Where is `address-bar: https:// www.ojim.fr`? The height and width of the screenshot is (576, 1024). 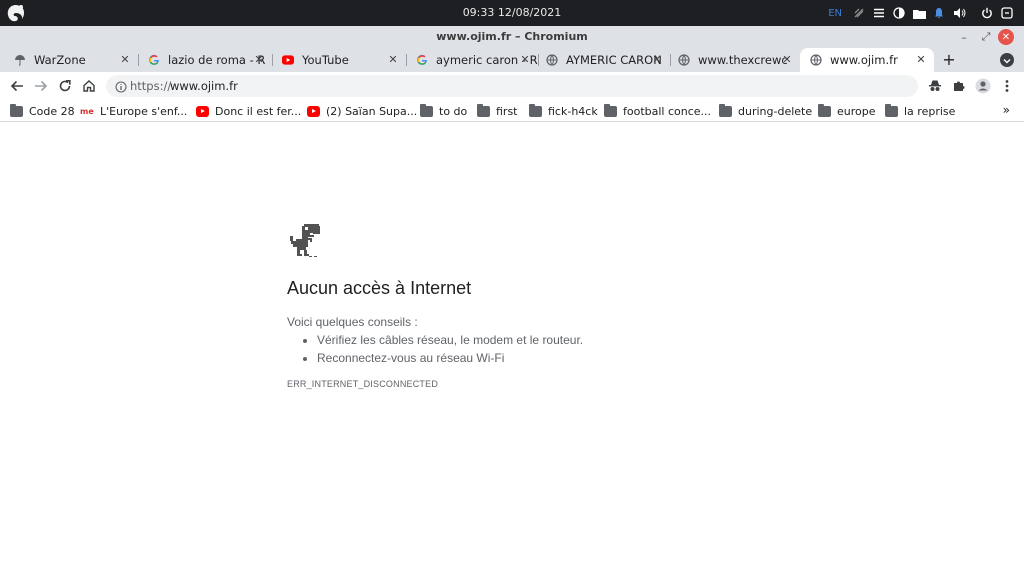 address-bar: https:// www.ojim.fr is located at coordinates (512, 86).